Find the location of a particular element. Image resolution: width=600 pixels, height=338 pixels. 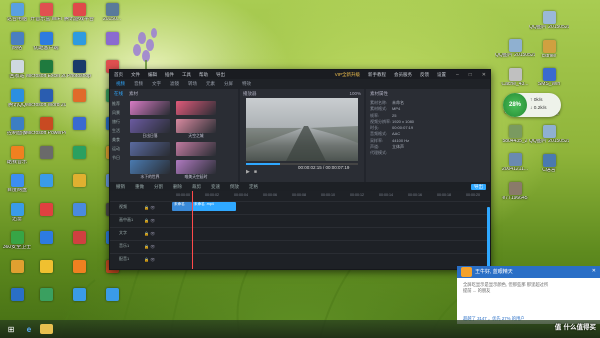

timeline-track: 画中画1 🔒 👁 is located at coordinates (300, 219).